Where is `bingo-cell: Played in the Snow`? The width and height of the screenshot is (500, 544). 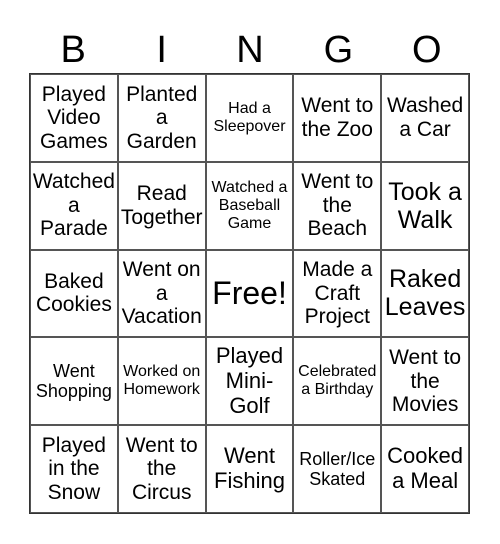
bingo-cell: Played in the Snow is located at coordinates (74, 469).